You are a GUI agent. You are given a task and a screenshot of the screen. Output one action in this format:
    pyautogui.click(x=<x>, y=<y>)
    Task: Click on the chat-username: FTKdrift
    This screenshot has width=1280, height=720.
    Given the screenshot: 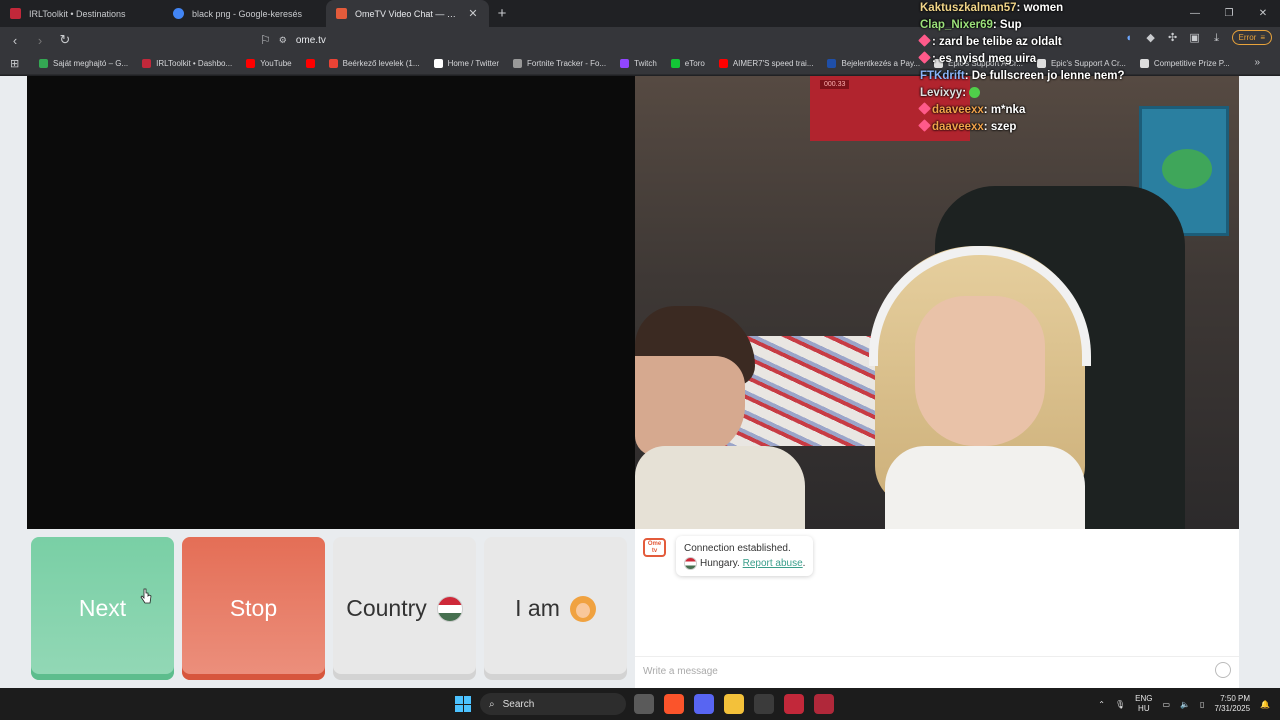 What is the action you would take?
    pyautogui.click(x=942, y=76)
    